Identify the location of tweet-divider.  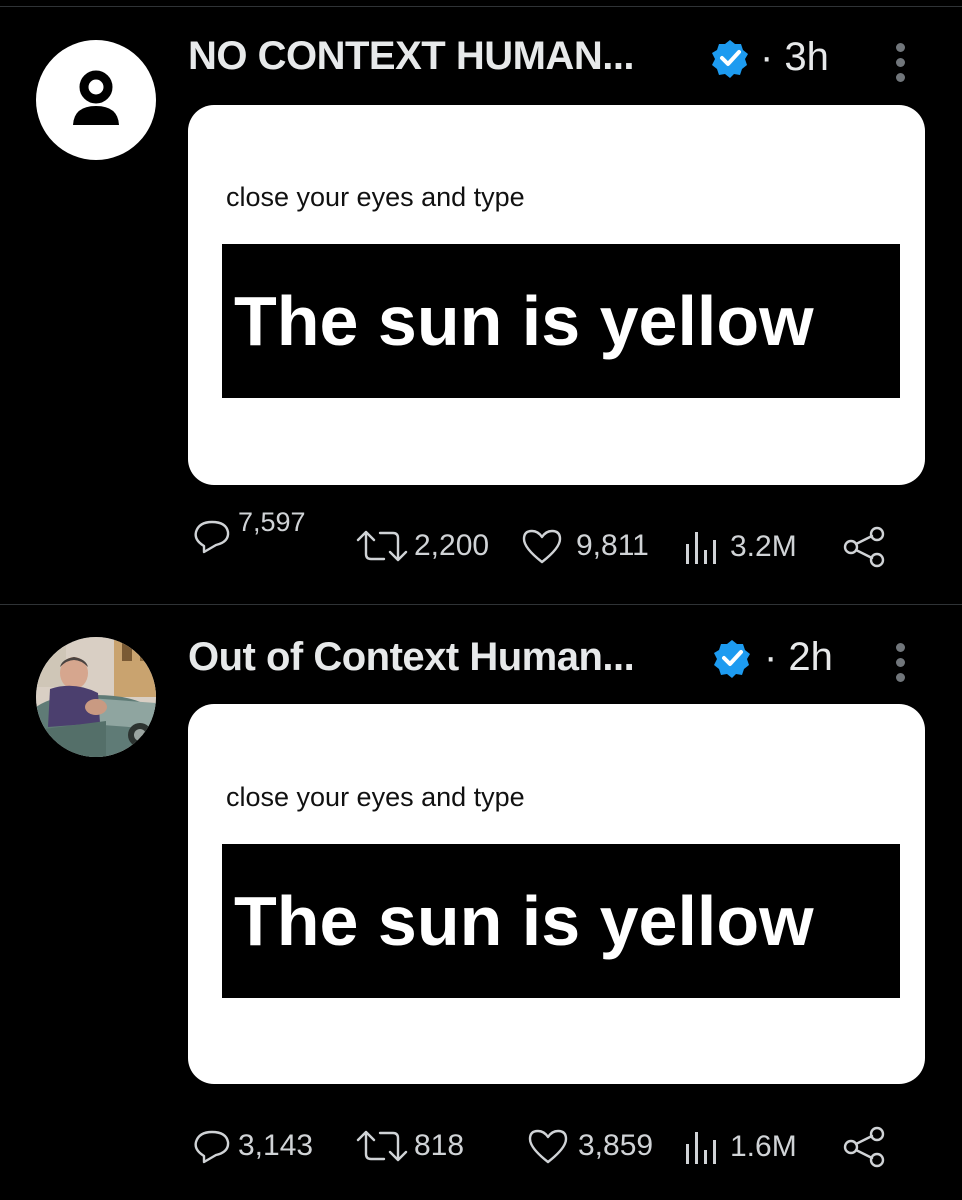
(481, 604).